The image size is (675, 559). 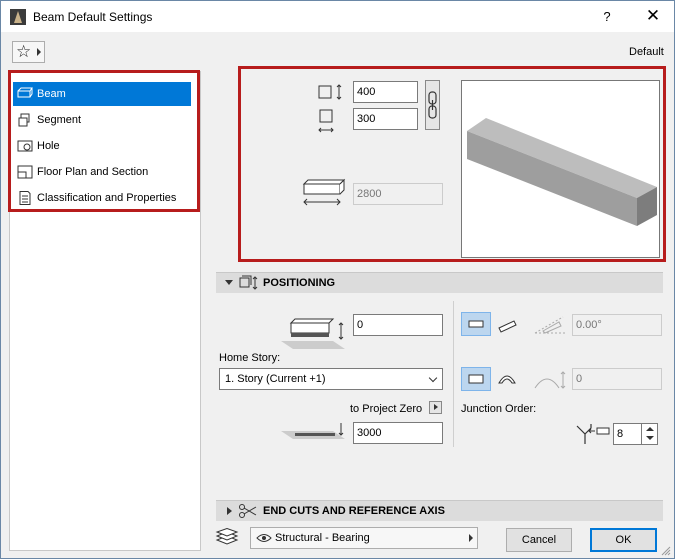 What do you see at coordinates (104, 141) in the screenshot?
I see `highlight-frame-nav` at bounding box center [104, 141].